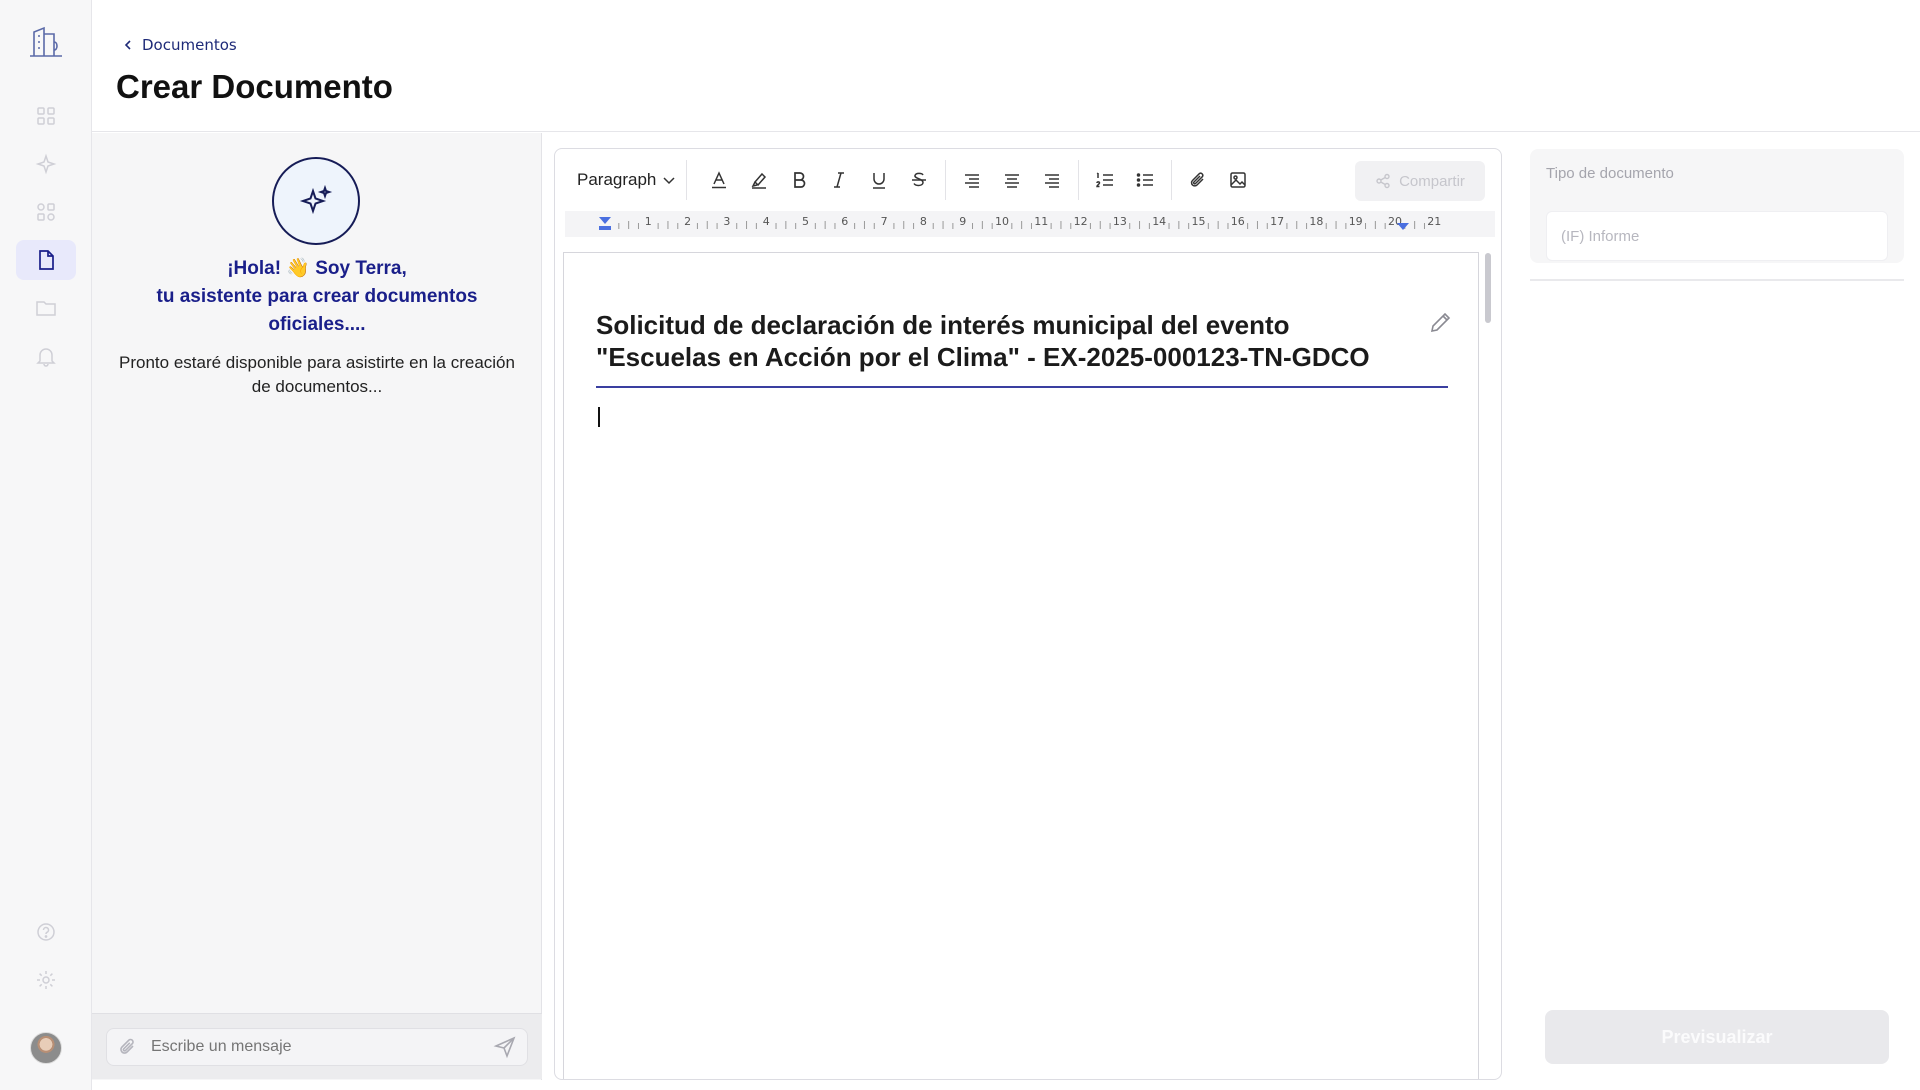  I want to click on align-right-button, so click(1052, 180).